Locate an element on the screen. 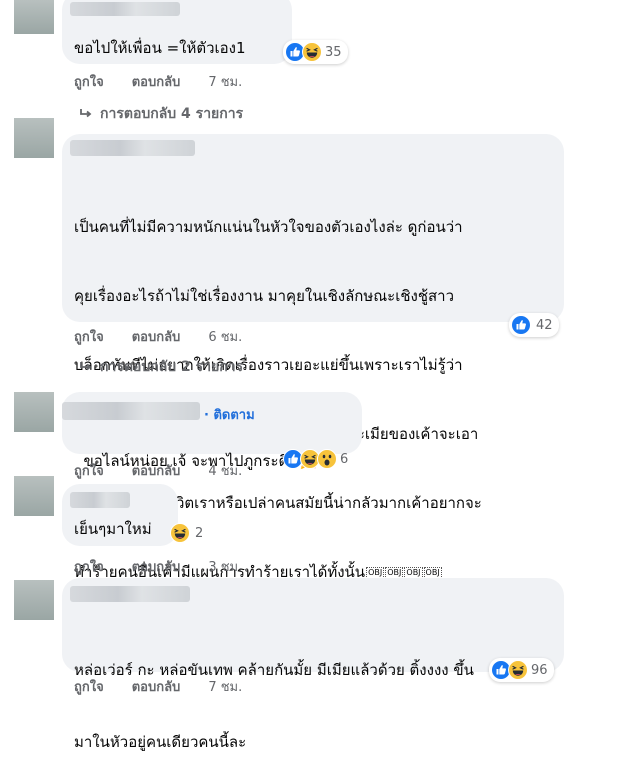 This screenshot has height=778, width=617. comment-text: เย็นๆมาใหม่ is located at coordinates (113, 529).